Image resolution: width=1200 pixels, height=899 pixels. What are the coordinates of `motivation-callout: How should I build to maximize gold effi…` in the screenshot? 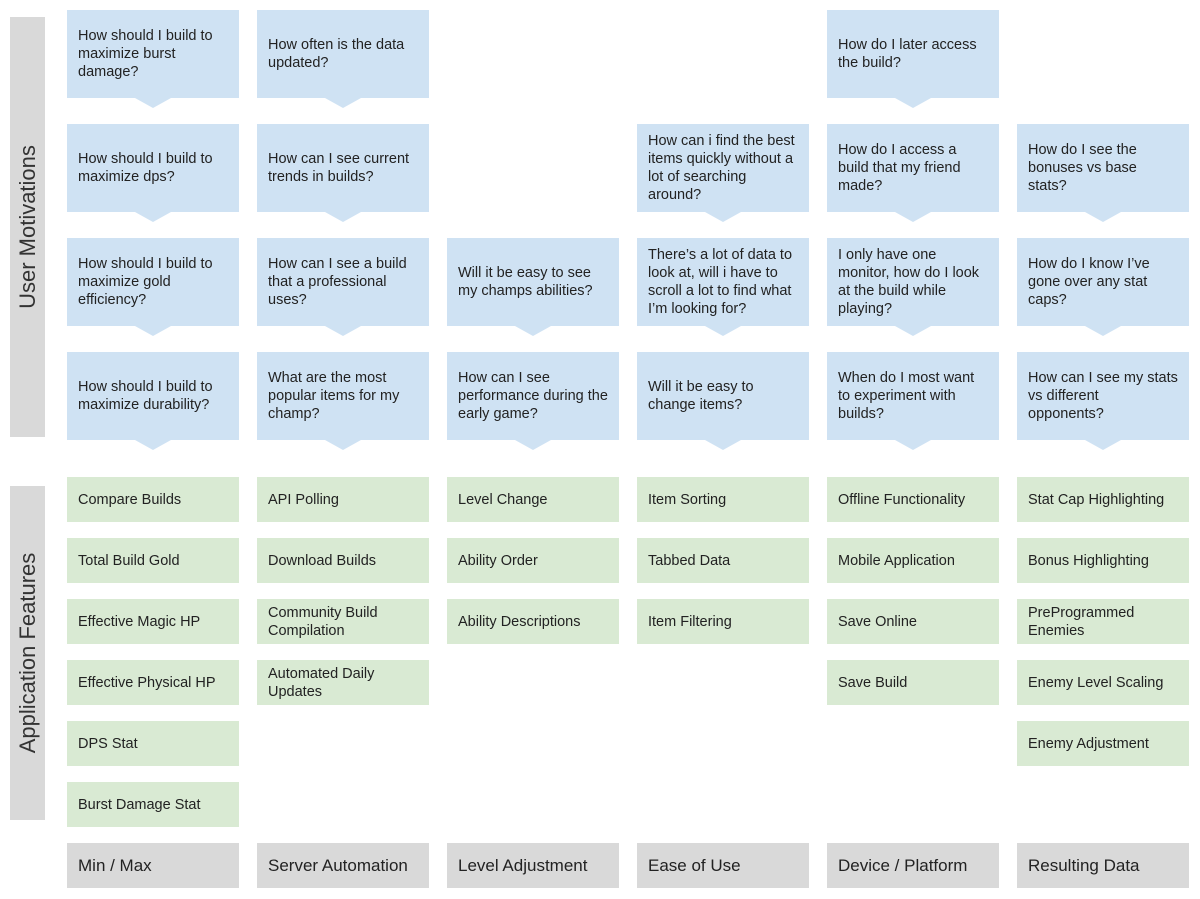 It's located at (153, 282).